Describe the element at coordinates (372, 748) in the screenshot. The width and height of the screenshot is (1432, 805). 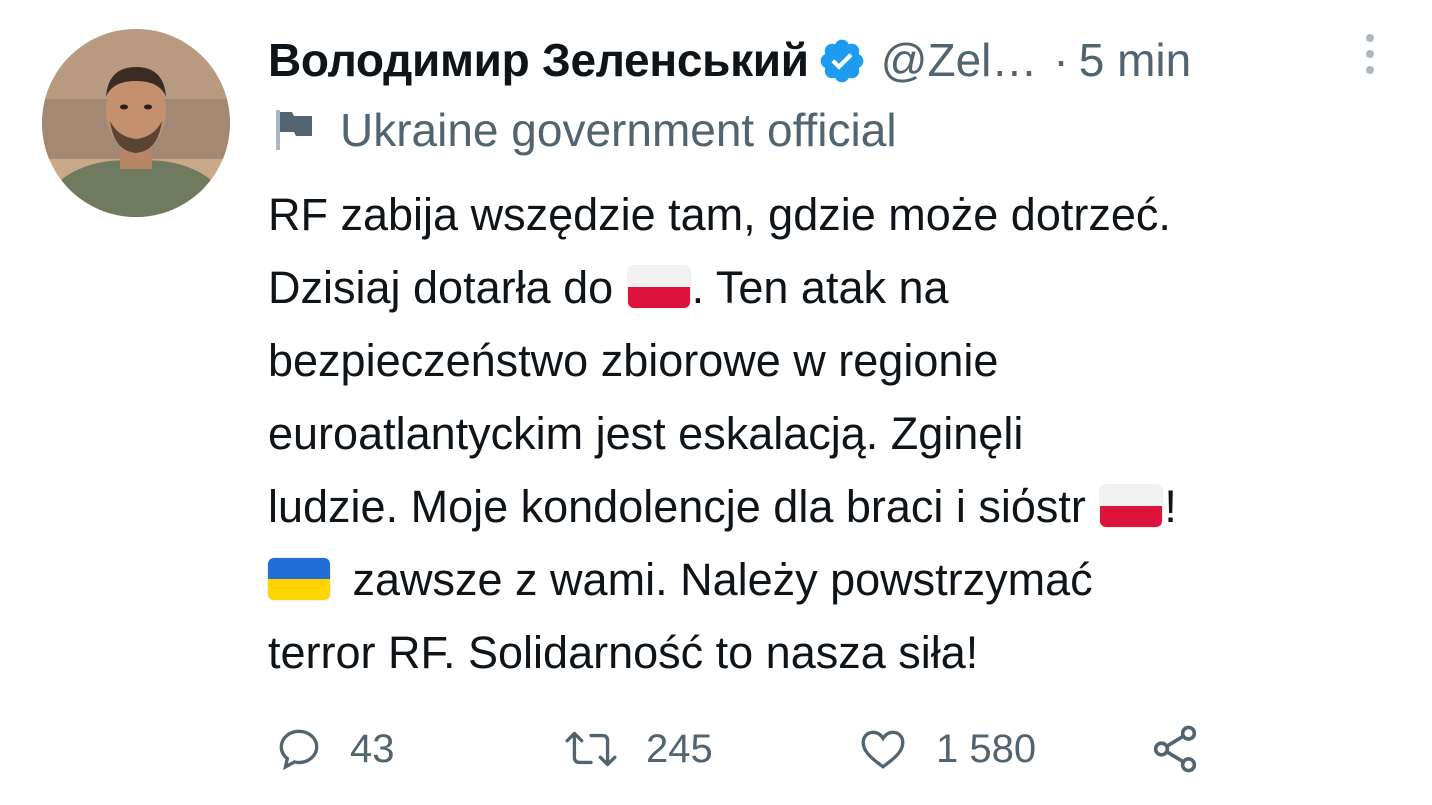
I see `reply-count: 43` at that location.